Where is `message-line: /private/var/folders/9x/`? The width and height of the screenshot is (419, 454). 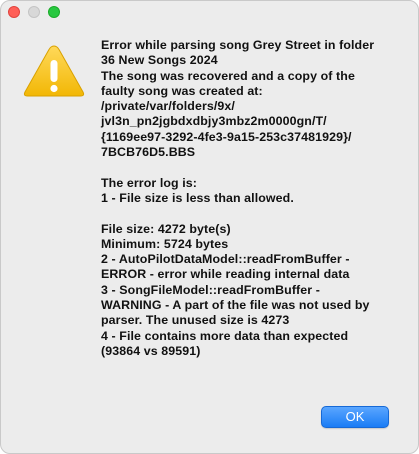 message-line: /private/var/folders/9x/ is located at coordinates (168, 106).